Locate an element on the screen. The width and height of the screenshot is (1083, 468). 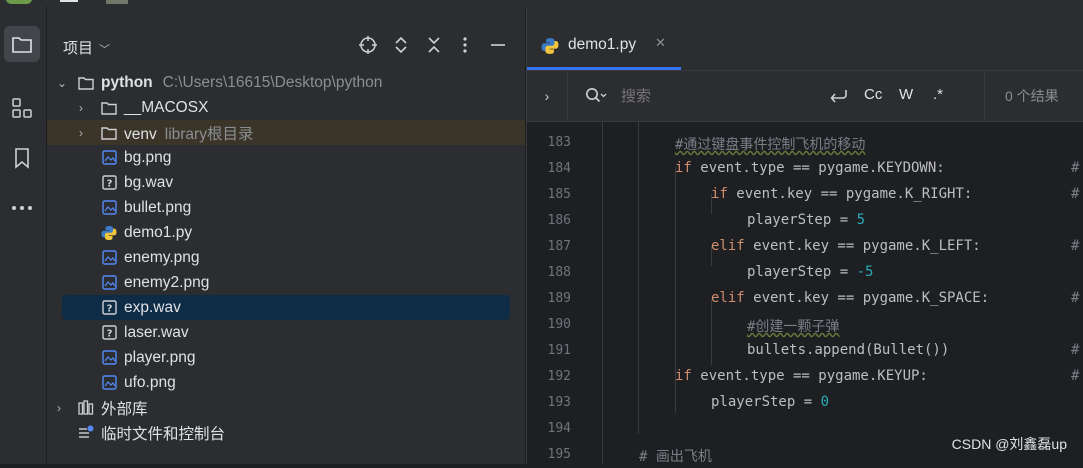
line-number: 194 is located at coordinates (559, 428).